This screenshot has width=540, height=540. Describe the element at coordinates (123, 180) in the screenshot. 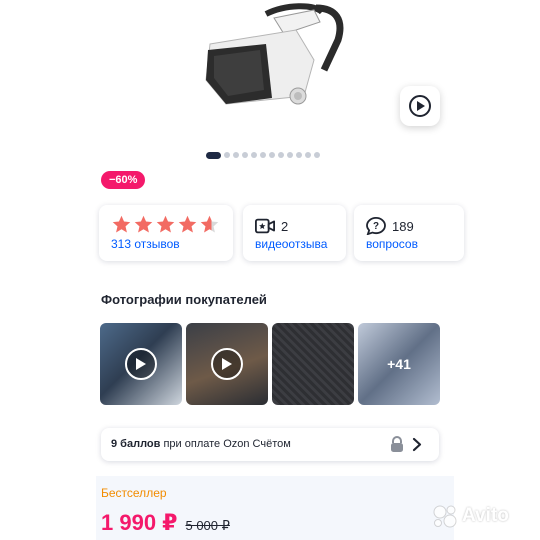

I see `discount-badge: −60%` at that location.